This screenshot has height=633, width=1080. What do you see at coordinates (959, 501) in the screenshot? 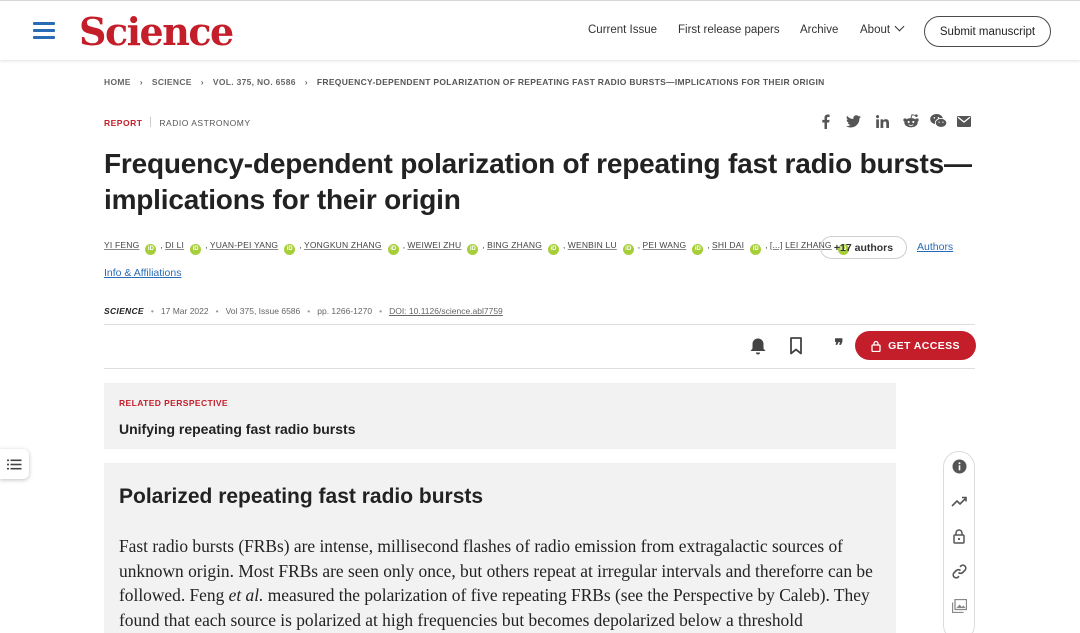
I see `trending-icon` at bounding box center [959, 501].